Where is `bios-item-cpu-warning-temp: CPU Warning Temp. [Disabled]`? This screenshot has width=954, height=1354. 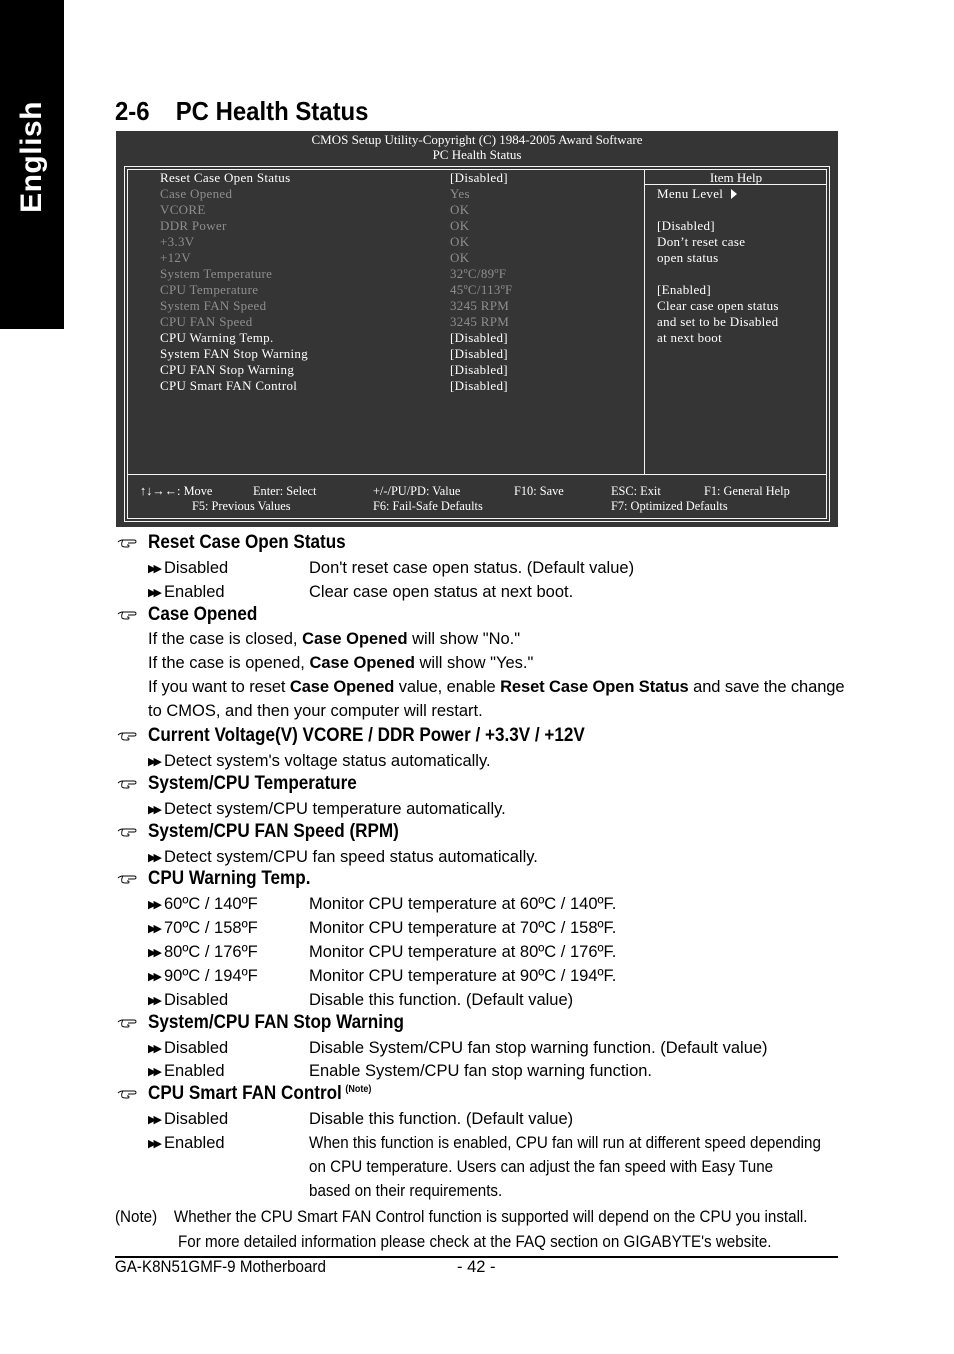 bios-item-cpu-warning-temp: CPU Warning Temp. [Disabled] is located at coordinates (400, 338).